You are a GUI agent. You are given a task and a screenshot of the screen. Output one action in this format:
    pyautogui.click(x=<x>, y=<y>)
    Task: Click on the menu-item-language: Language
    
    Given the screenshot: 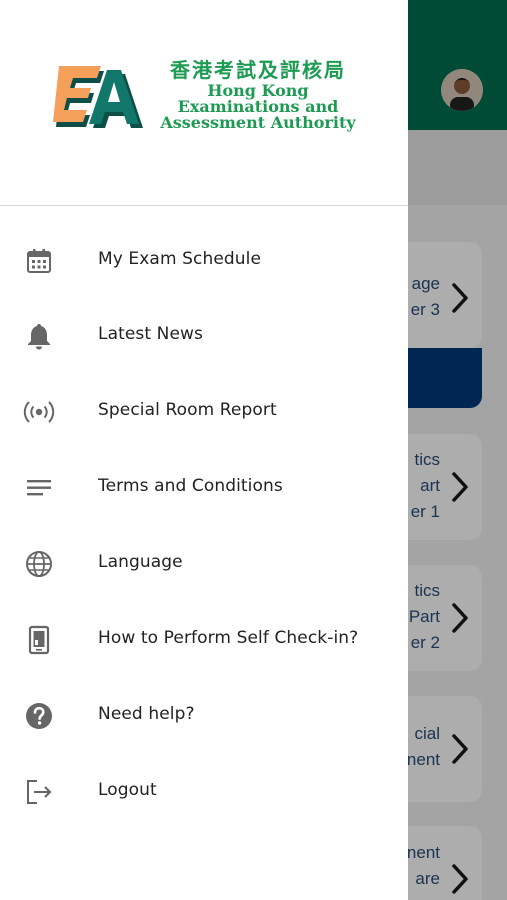 What is the action you would take?
    pyautogui.click(x=204, y=562)
    